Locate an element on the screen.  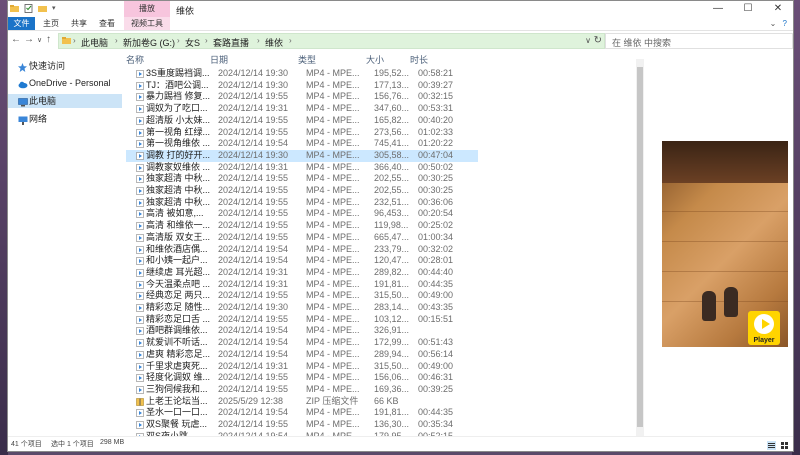
breadcrumb-folder-weiyi: 维依 is located at coordinates (274, 42).